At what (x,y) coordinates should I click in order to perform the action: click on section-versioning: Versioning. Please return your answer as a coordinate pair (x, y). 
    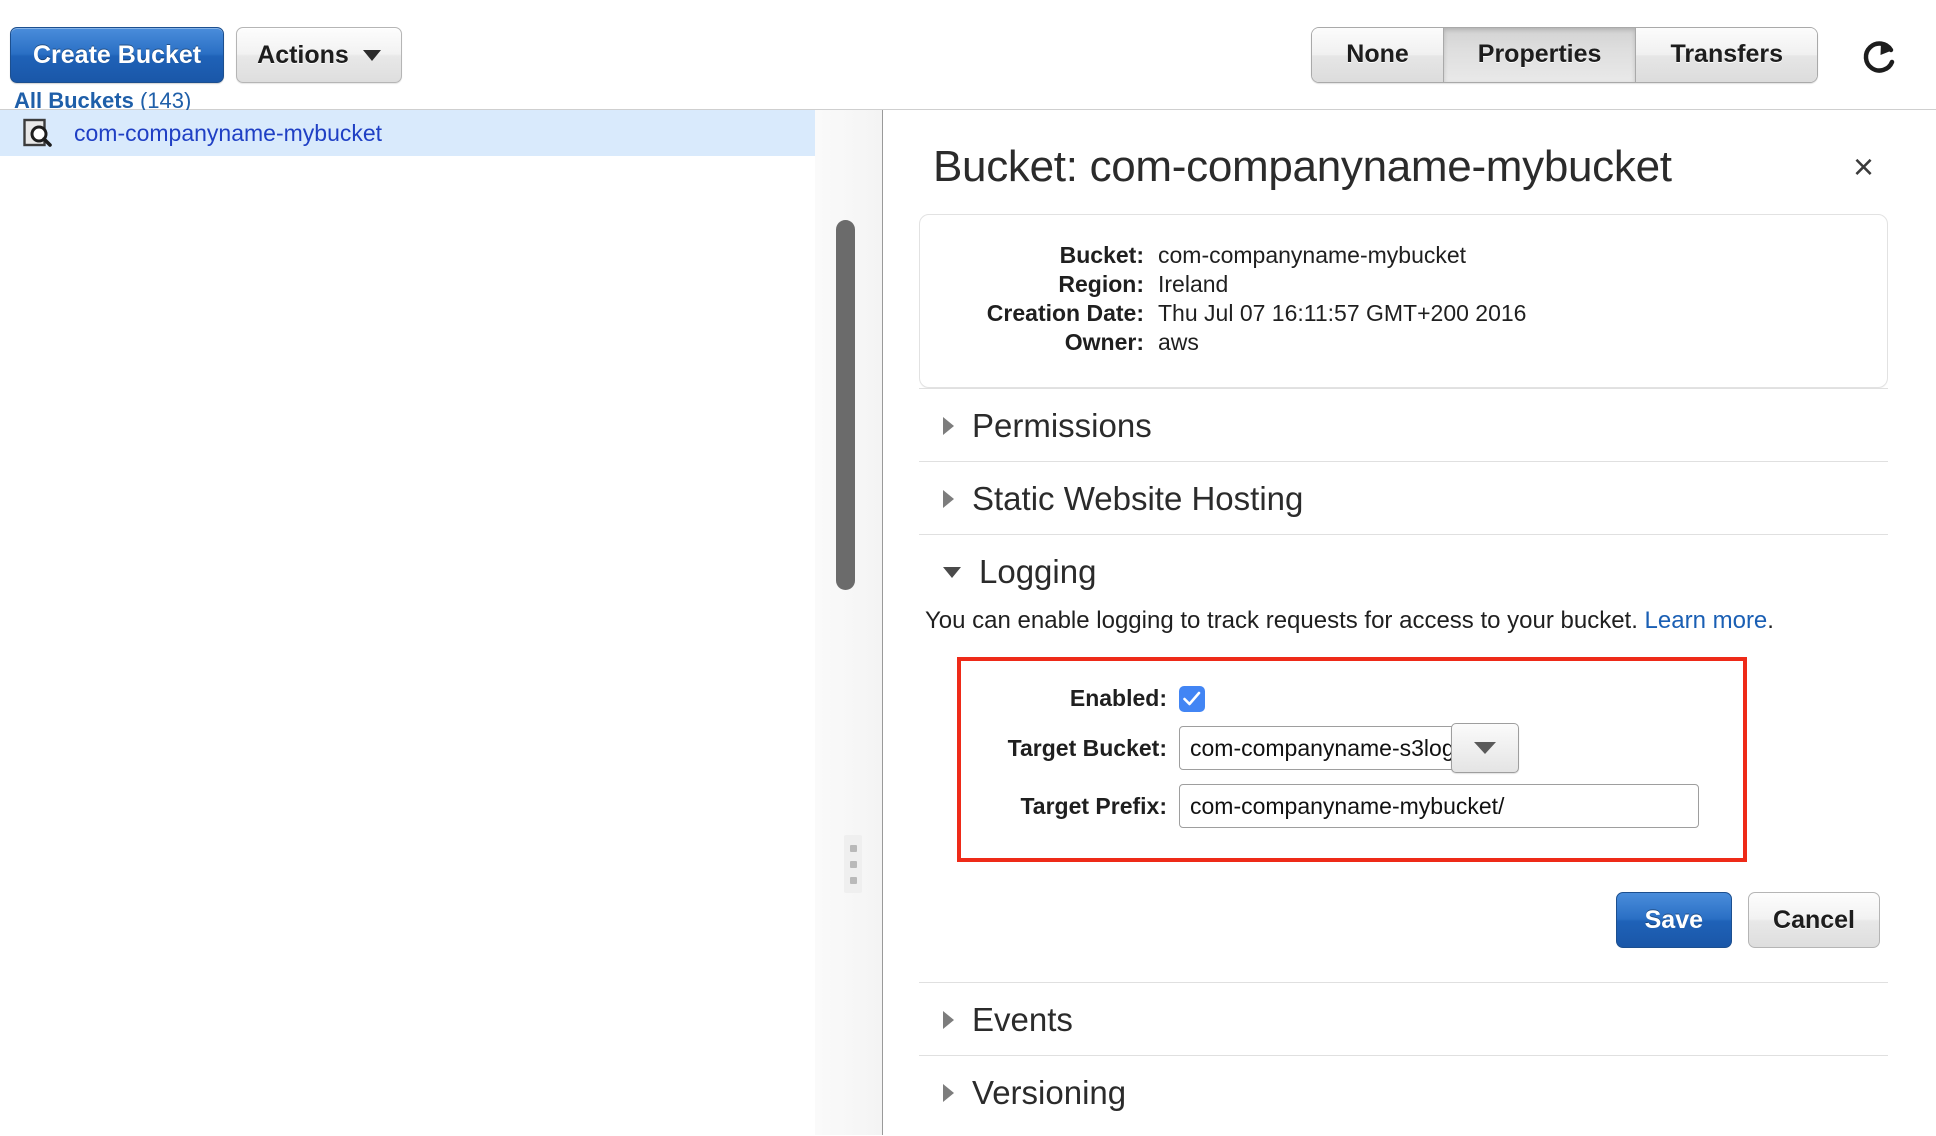
    Looking at the image, I should click on (1403, 1091).